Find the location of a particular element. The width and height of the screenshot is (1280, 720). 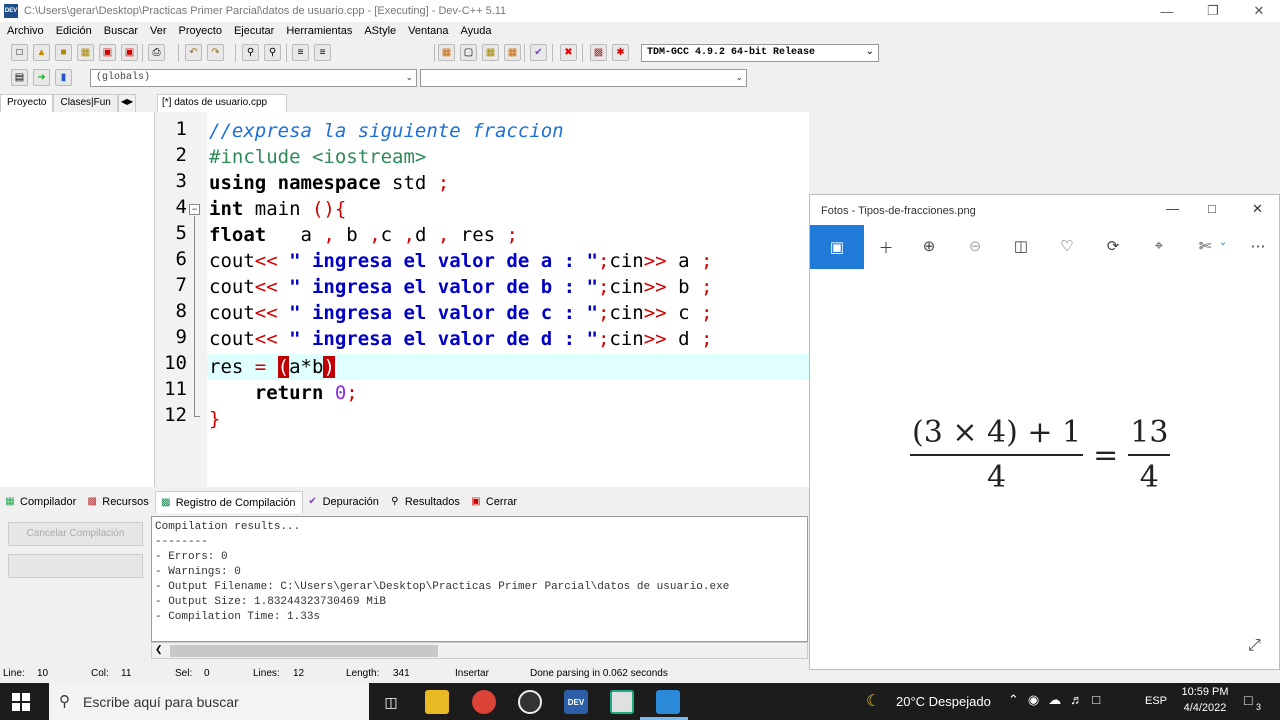

system-tray-icons: ⌃◉☁♬□ is located at coordinates (1058, 700).